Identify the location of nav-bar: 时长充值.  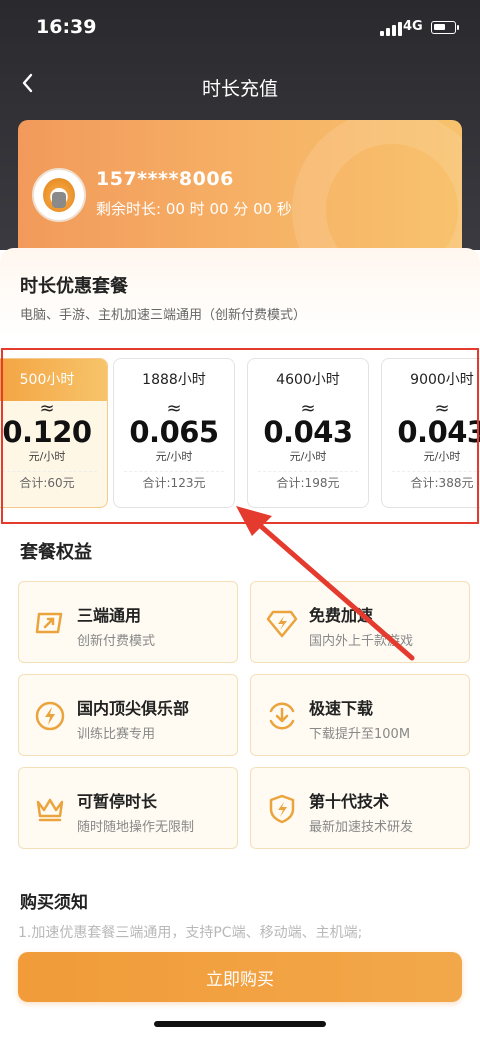
(240, 86).